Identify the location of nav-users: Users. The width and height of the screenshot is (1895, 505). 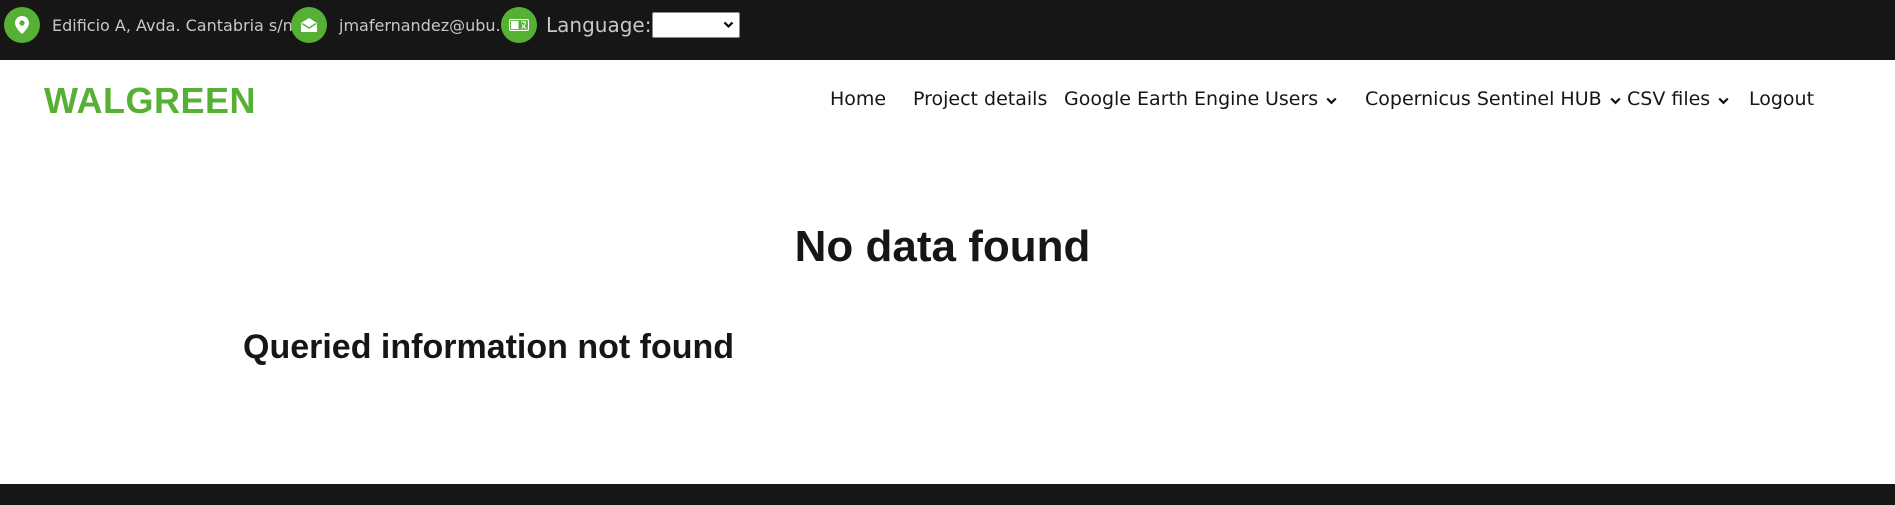
(1301, 99).